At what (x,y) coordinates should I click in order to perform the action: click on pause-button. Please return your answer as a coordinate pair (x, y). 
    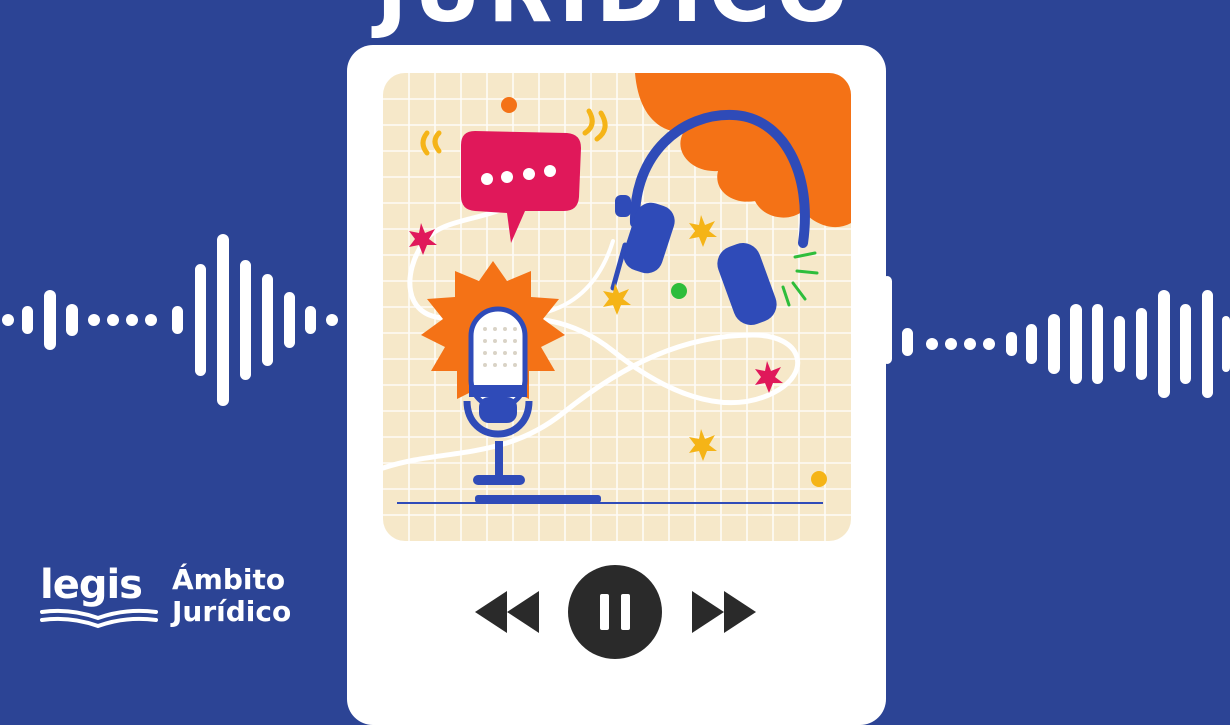
    Looking at the image, I should click on (615, 612).